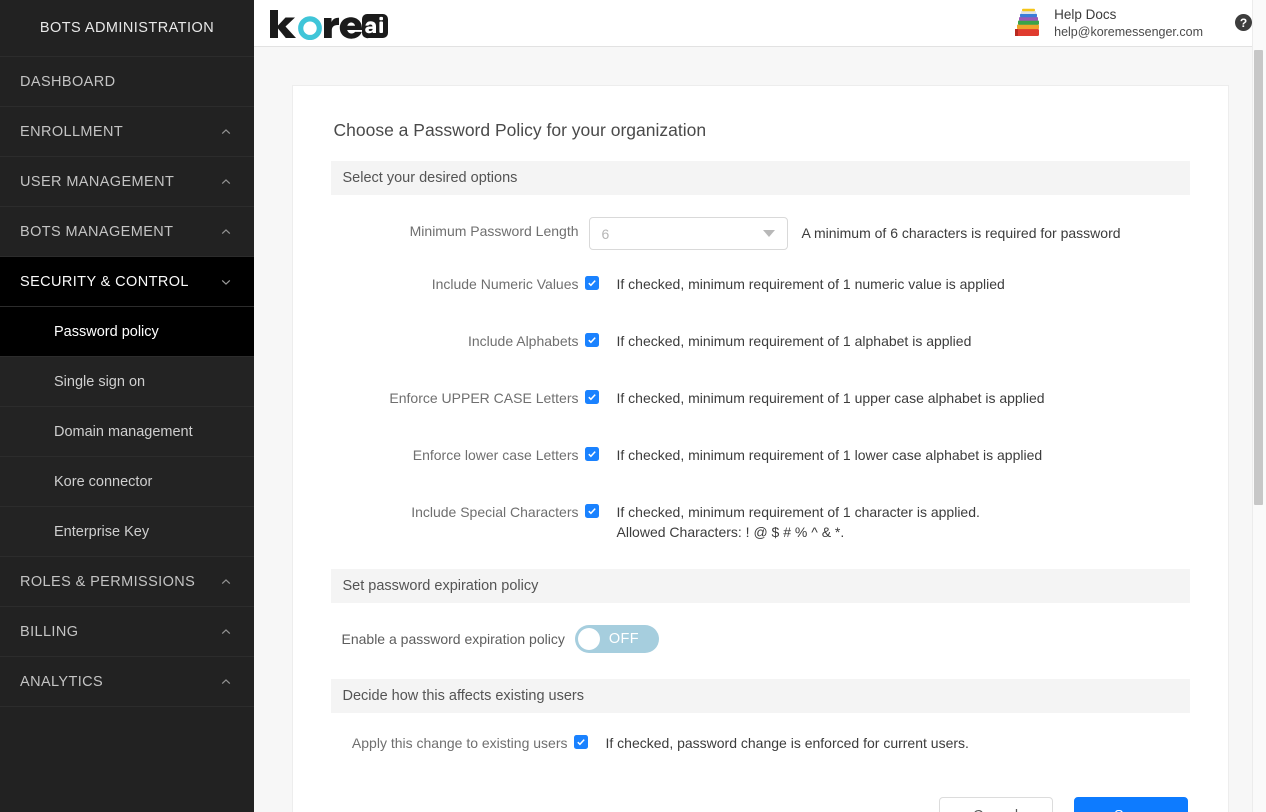 This screenshot has width=1266, height=812. I want to click on select-value: 6, so click(605, 233).